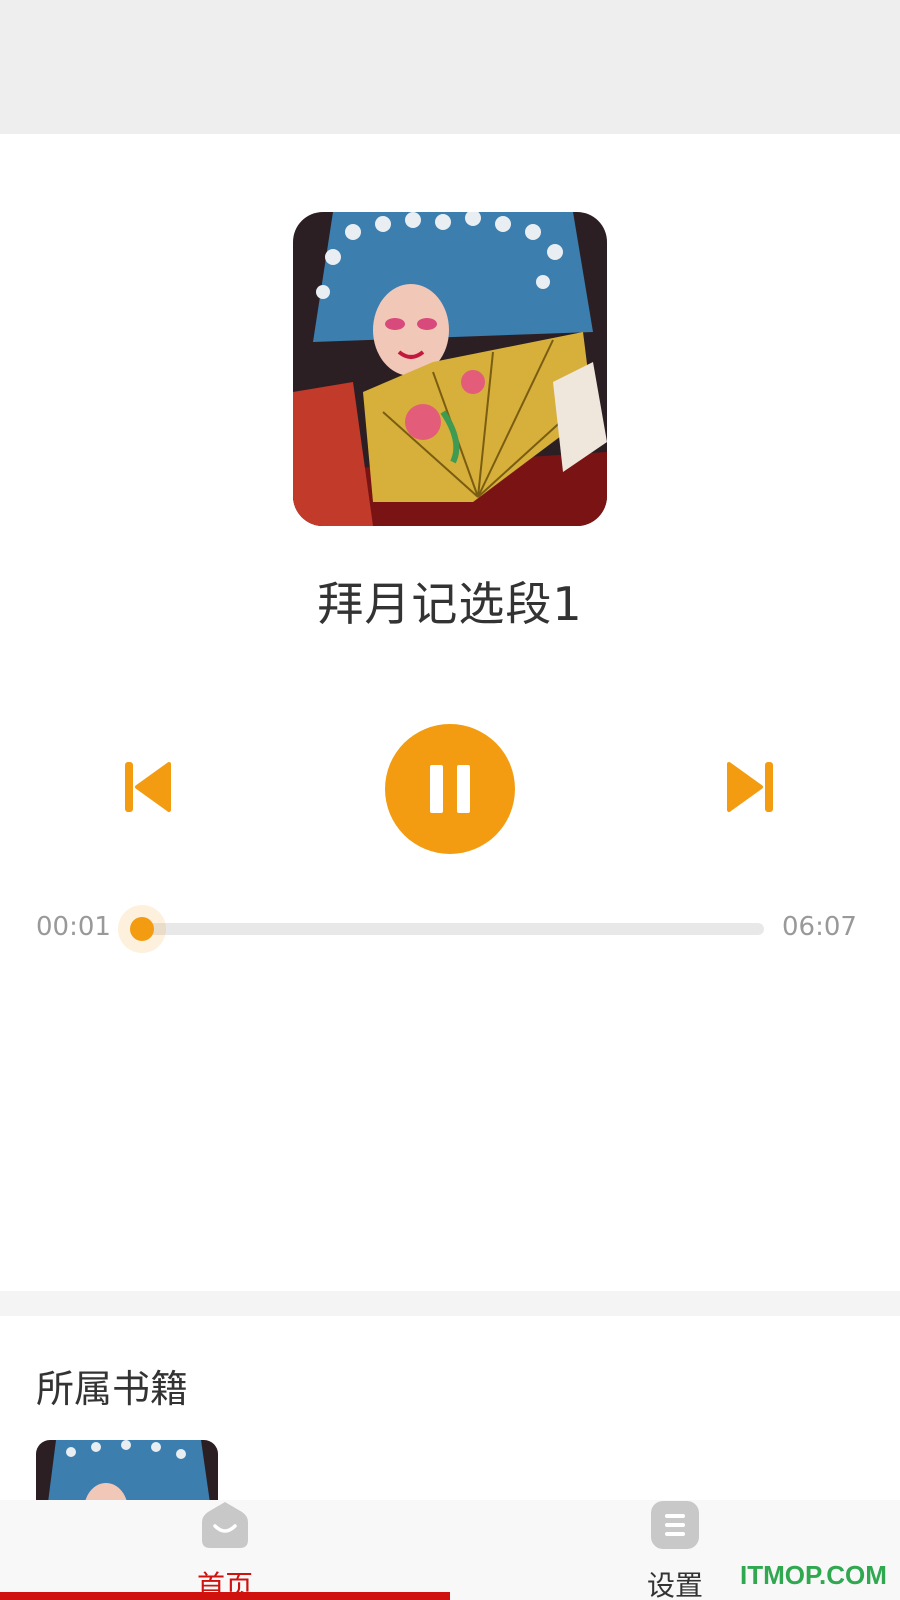 The width and height of the screenshot is (900, 1600). I want to click on settings-icon, so click(675, 1525).